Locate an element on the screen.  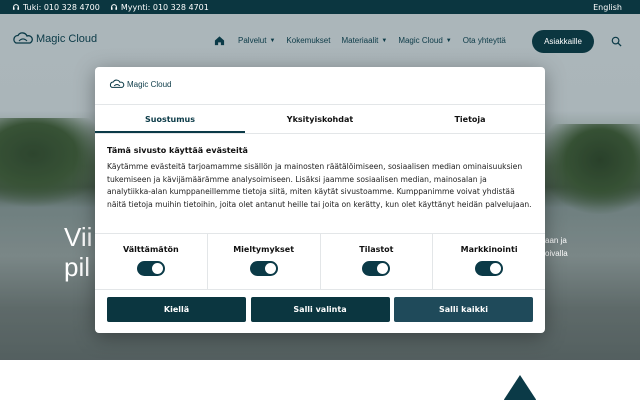
toggle-group-marketing: Markkinointi is located at coordinates (489, 261).